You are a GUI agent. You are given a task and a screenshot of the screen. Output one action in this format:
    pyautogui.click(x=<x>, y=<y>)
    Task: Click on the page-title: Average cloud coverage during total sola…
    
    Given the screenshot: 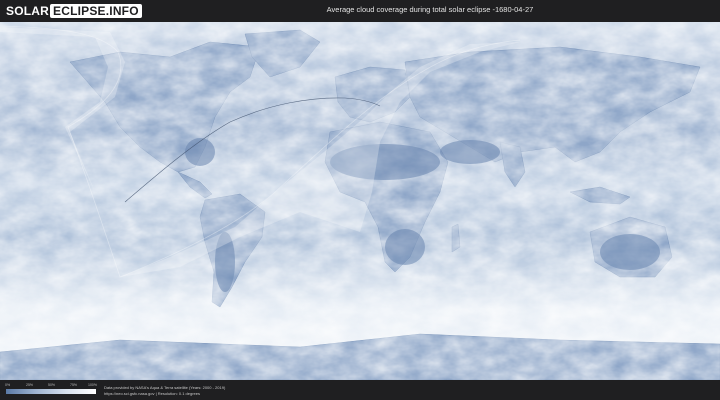 What is the action you would take?
    pyautogui.click(x=430, y=9)
    